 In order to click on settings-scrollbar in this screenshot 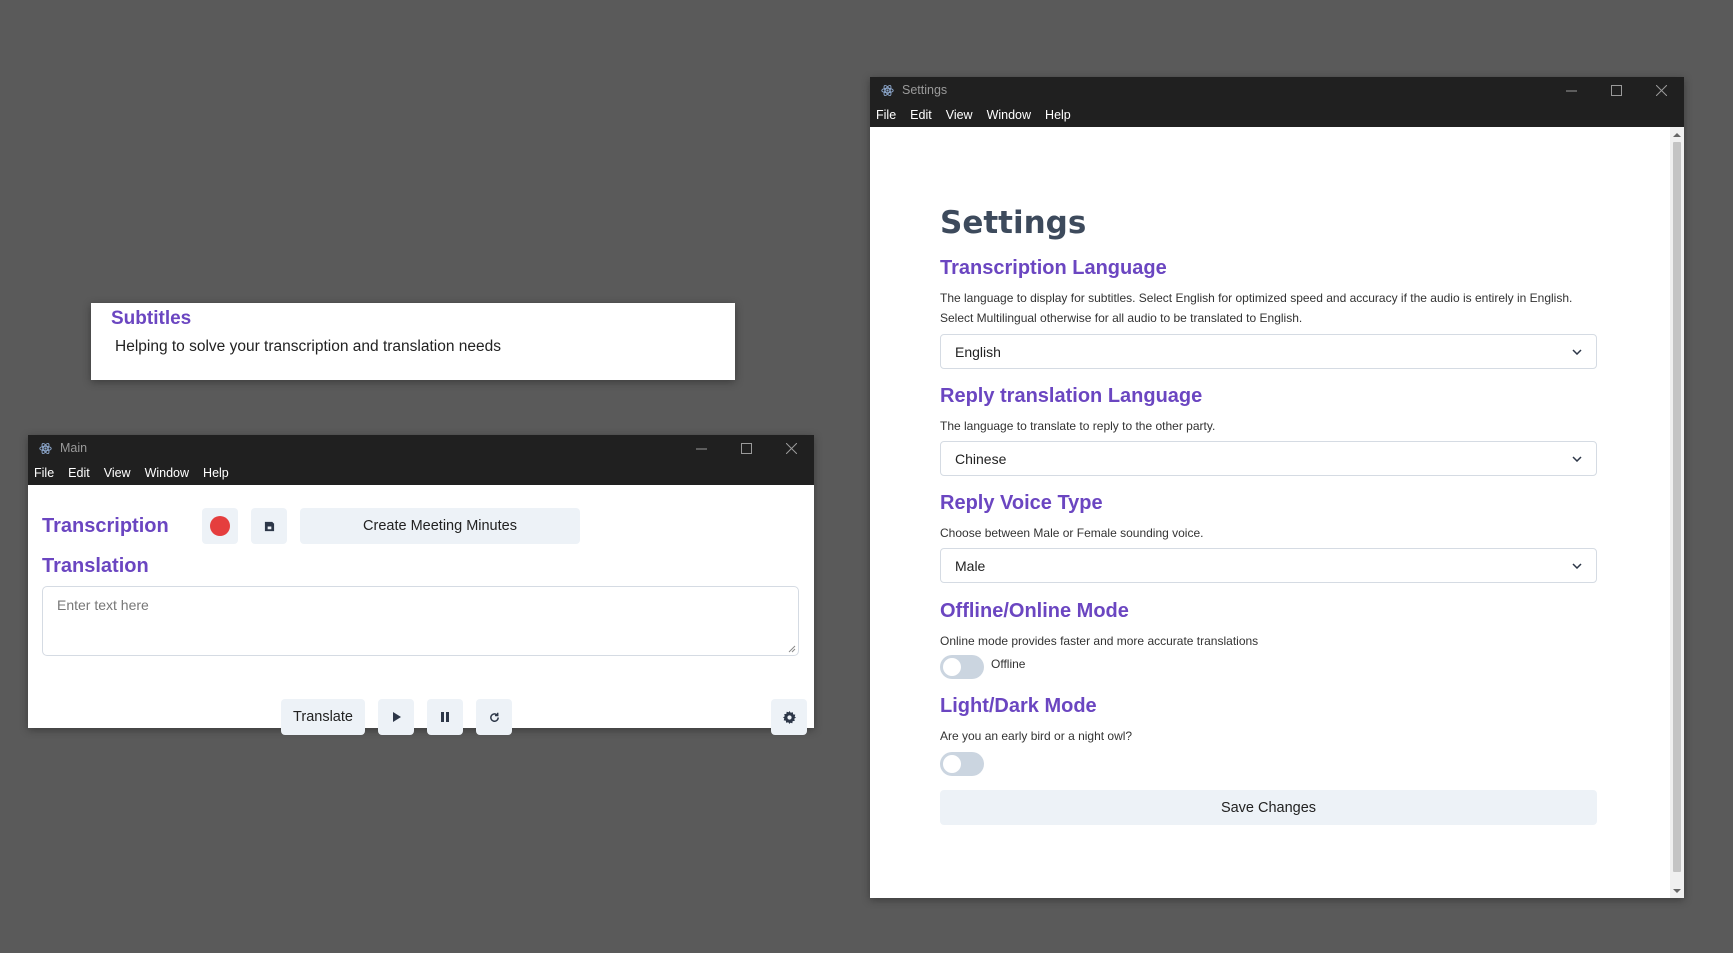, I will do `click(1677, 512)`.